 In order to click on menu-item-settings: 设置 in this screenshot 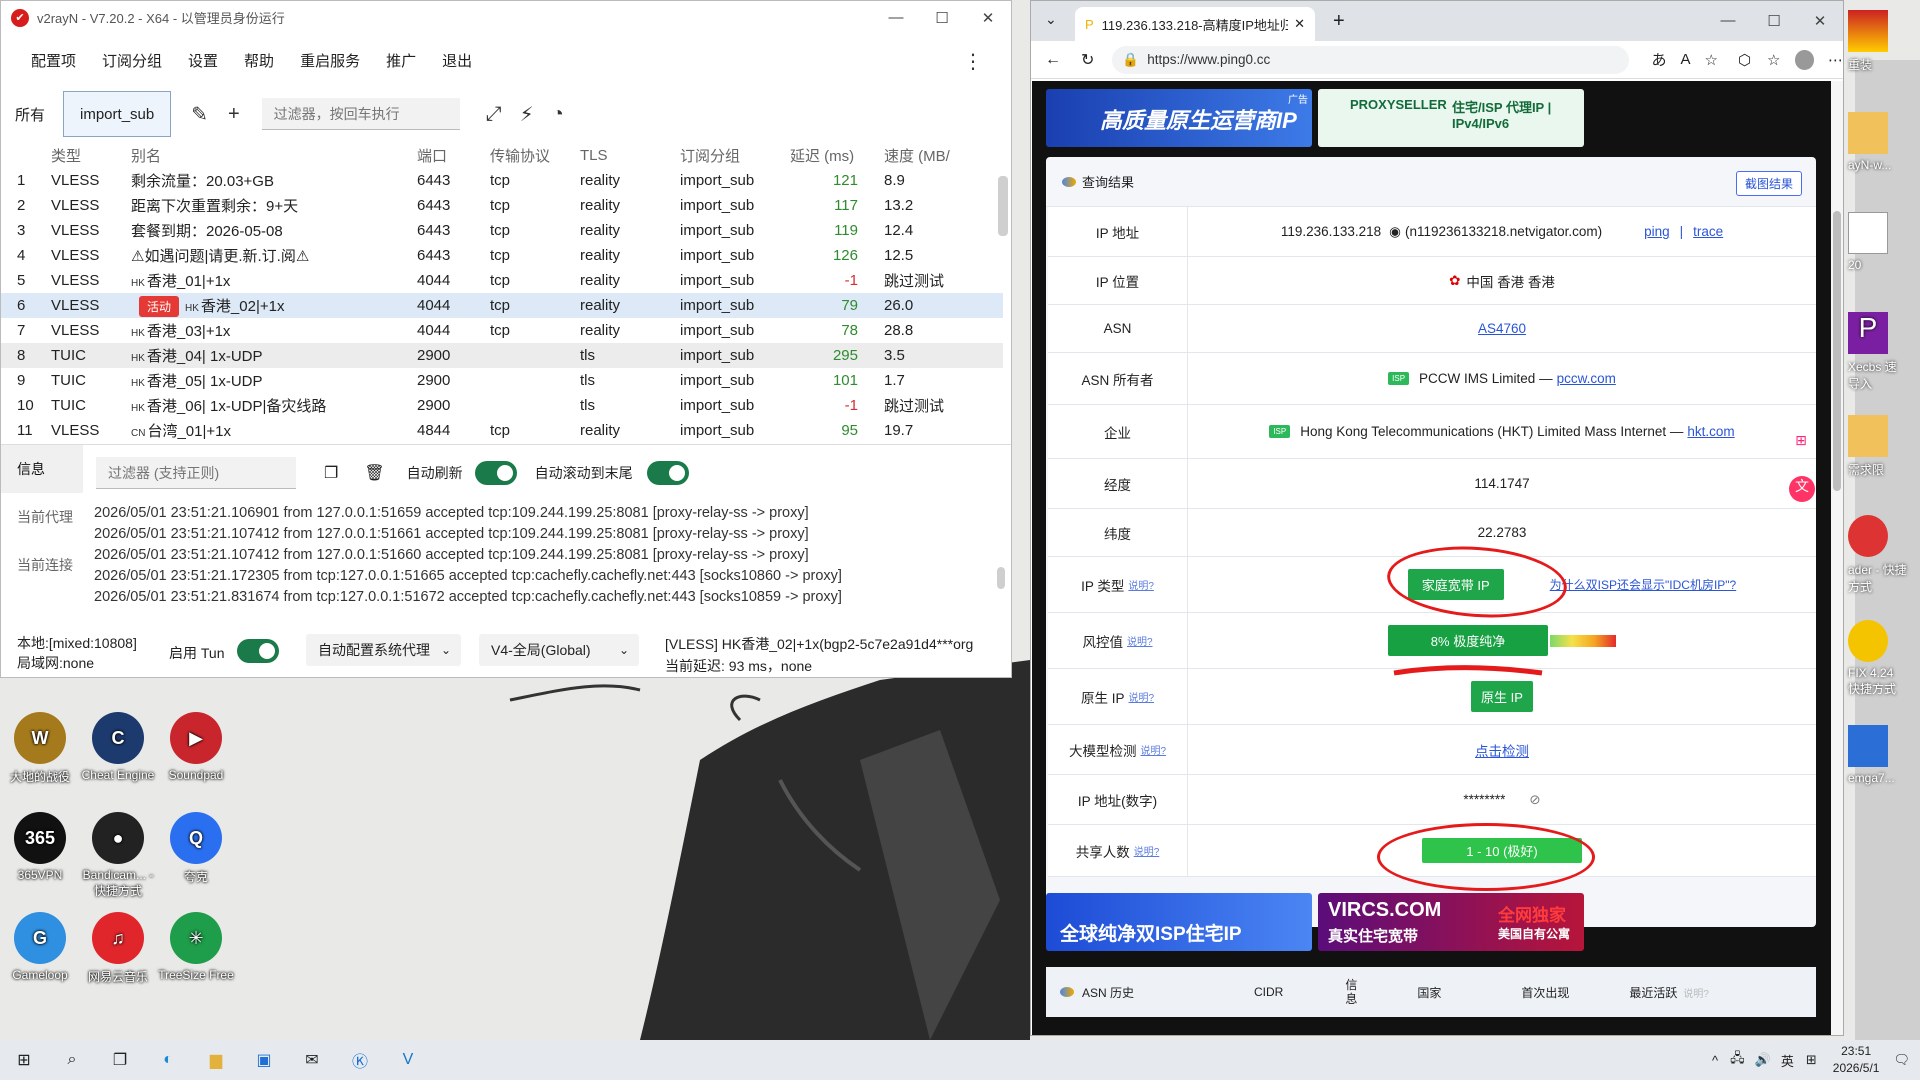, I will do `click(203, 60)`.